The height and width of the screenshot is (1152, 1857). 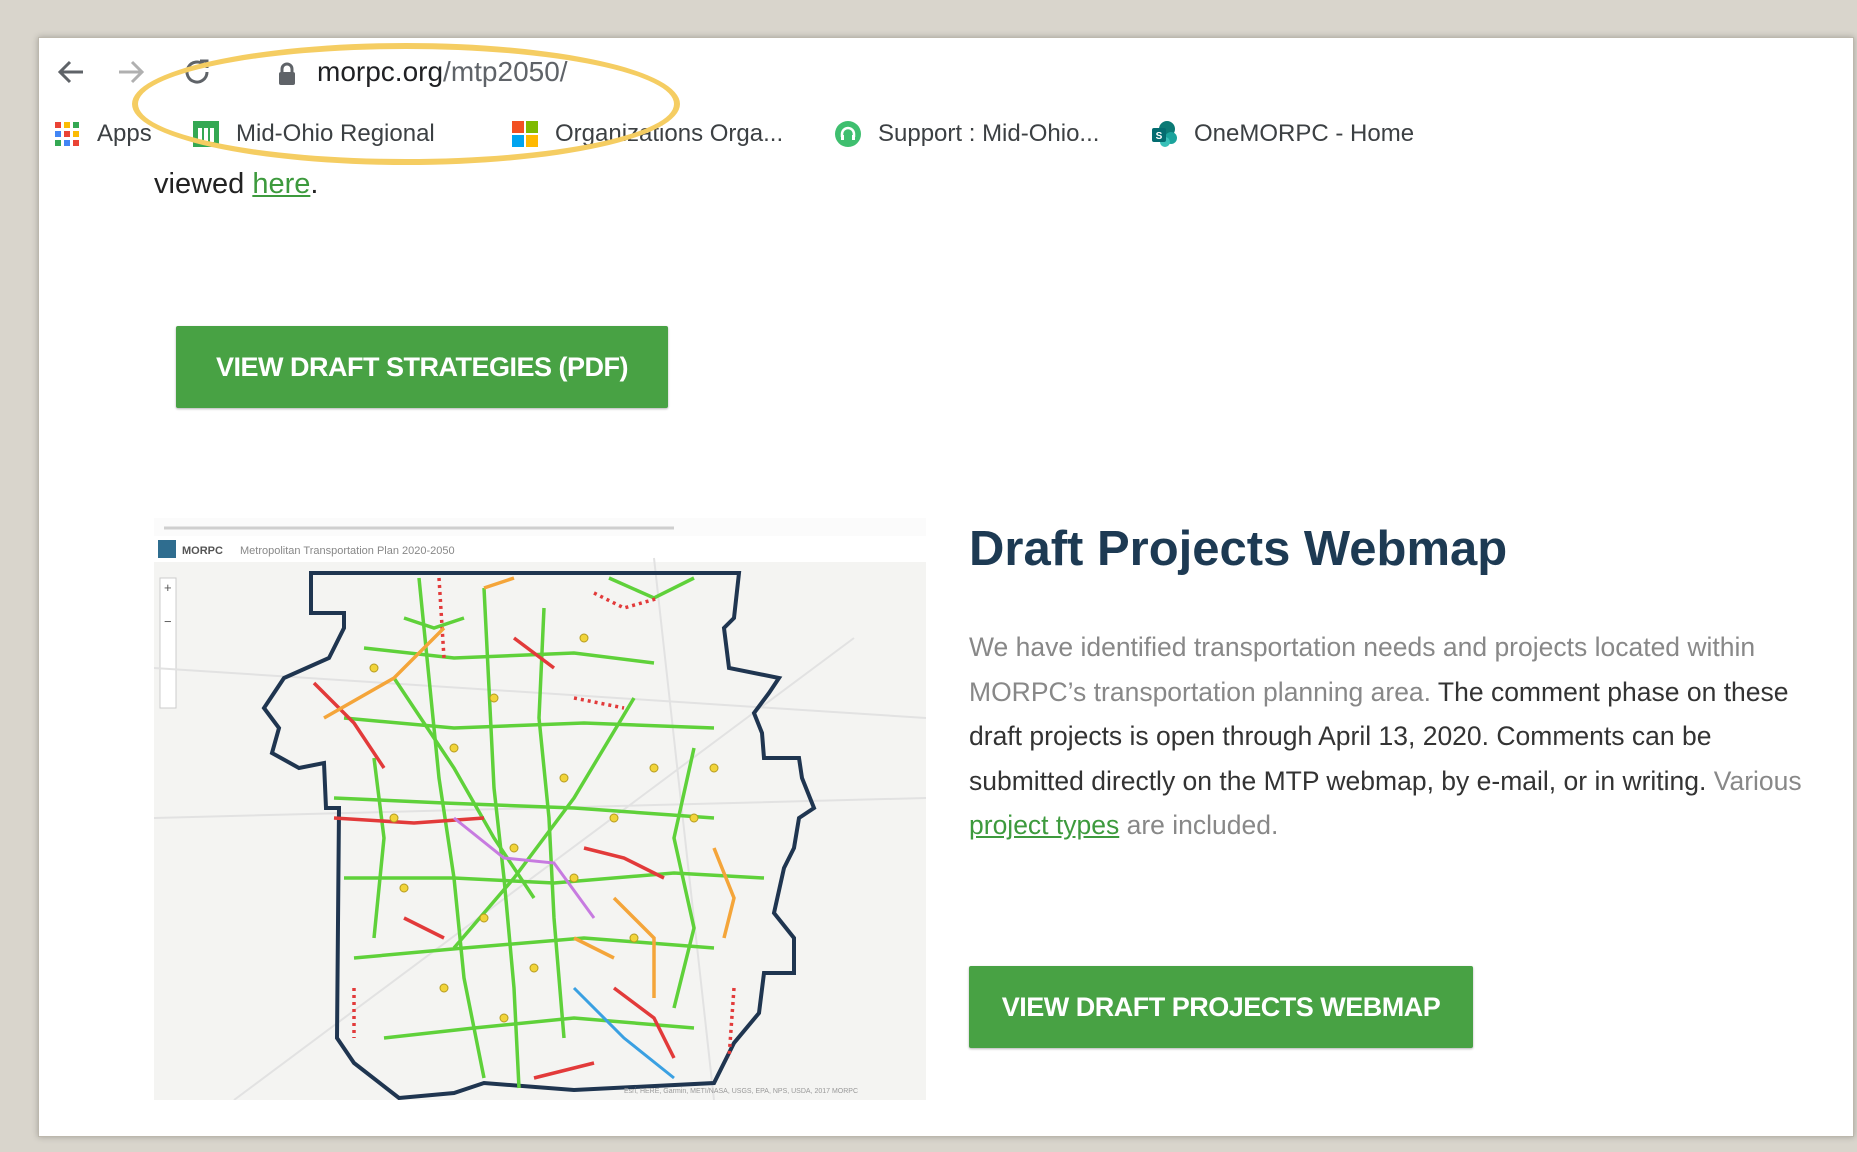 What do you see at coordinates (505, 71) in the screenshot?
I see `url-path: /mtp2050/` at bounding box center [505, 71].